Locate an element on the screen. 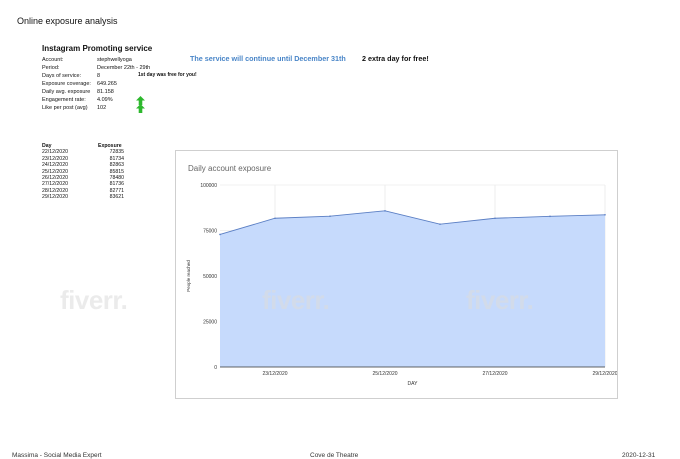 This screenshot has width=680, height=459. y-tick-label: 100000 is located at coordinates (208, 186).